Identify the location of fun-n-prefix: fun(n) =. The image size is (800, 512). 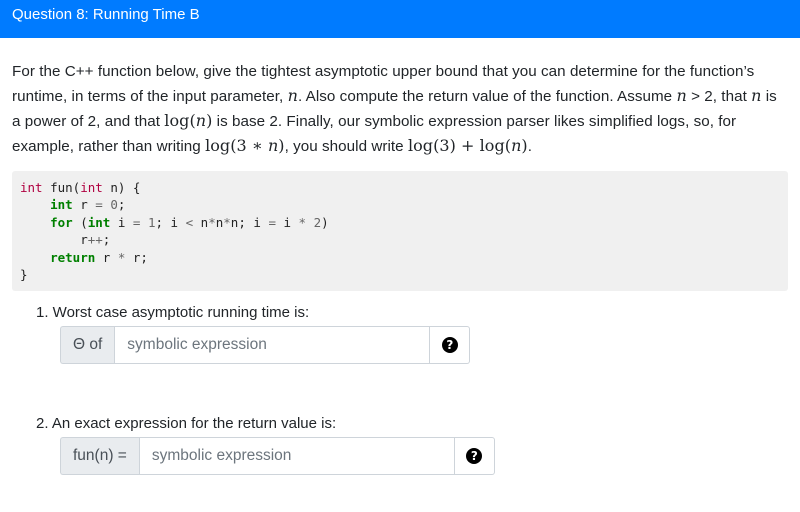
(99, 456).